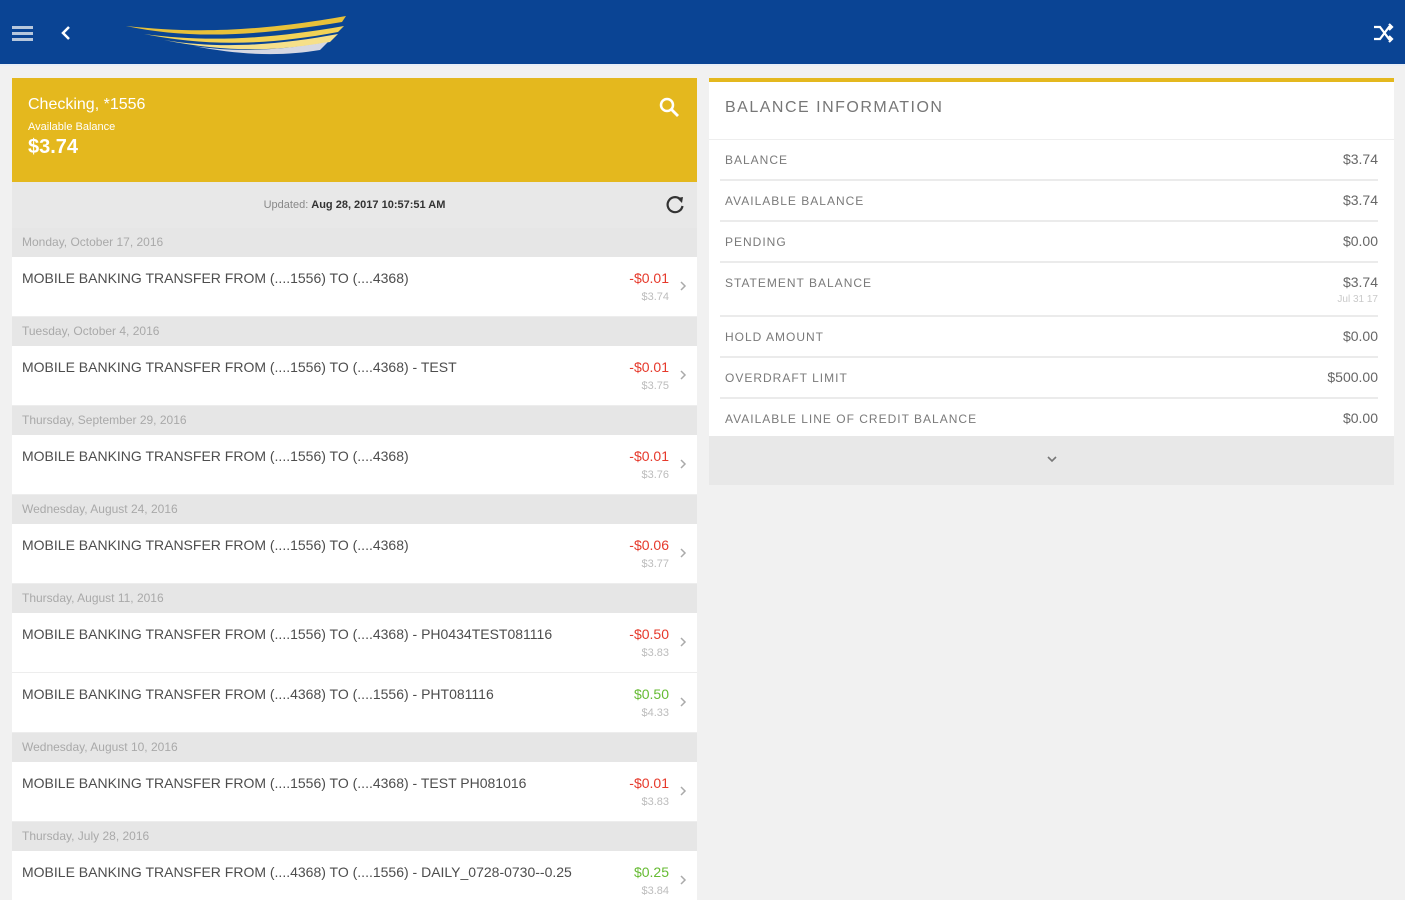 This screenshot has width=1405, height=900. Describe the element at coordinates (378, 205) in the screenshot. I see `updated-timestamp: Aug 28, 2017 10:57:51 AM` at that location.